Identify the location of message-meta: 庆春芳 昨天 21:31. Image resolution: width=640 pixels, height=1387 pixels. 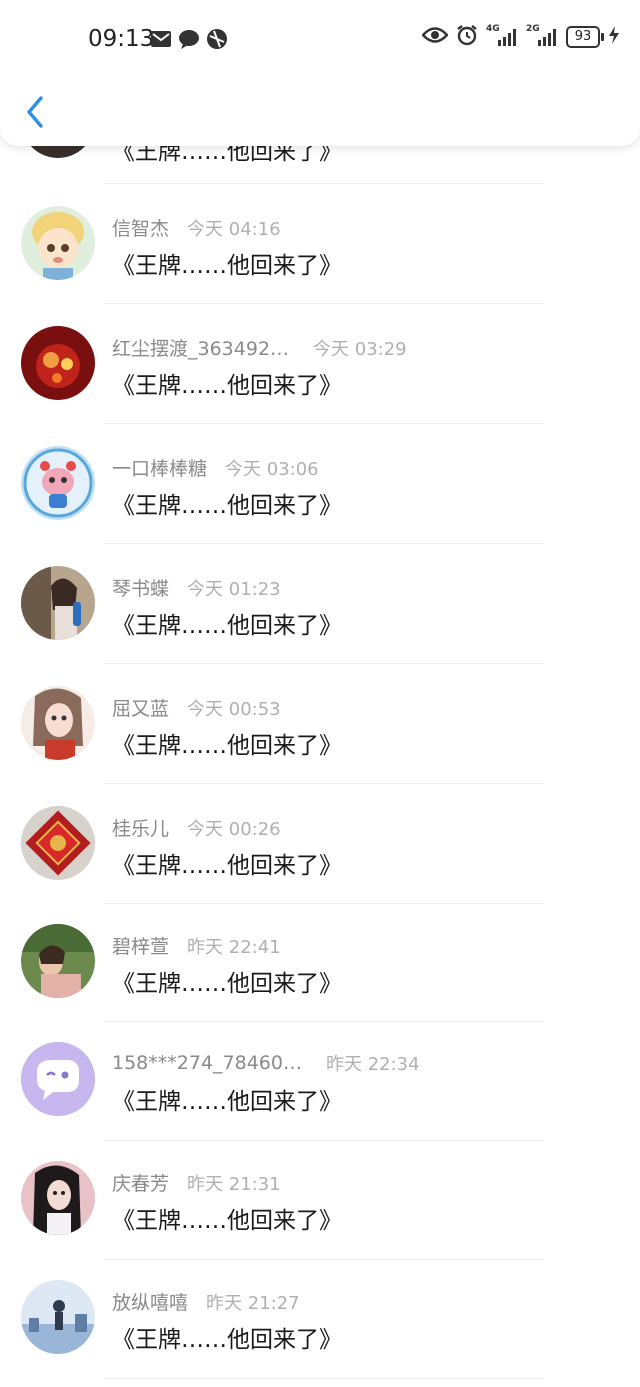
(196, 1182).